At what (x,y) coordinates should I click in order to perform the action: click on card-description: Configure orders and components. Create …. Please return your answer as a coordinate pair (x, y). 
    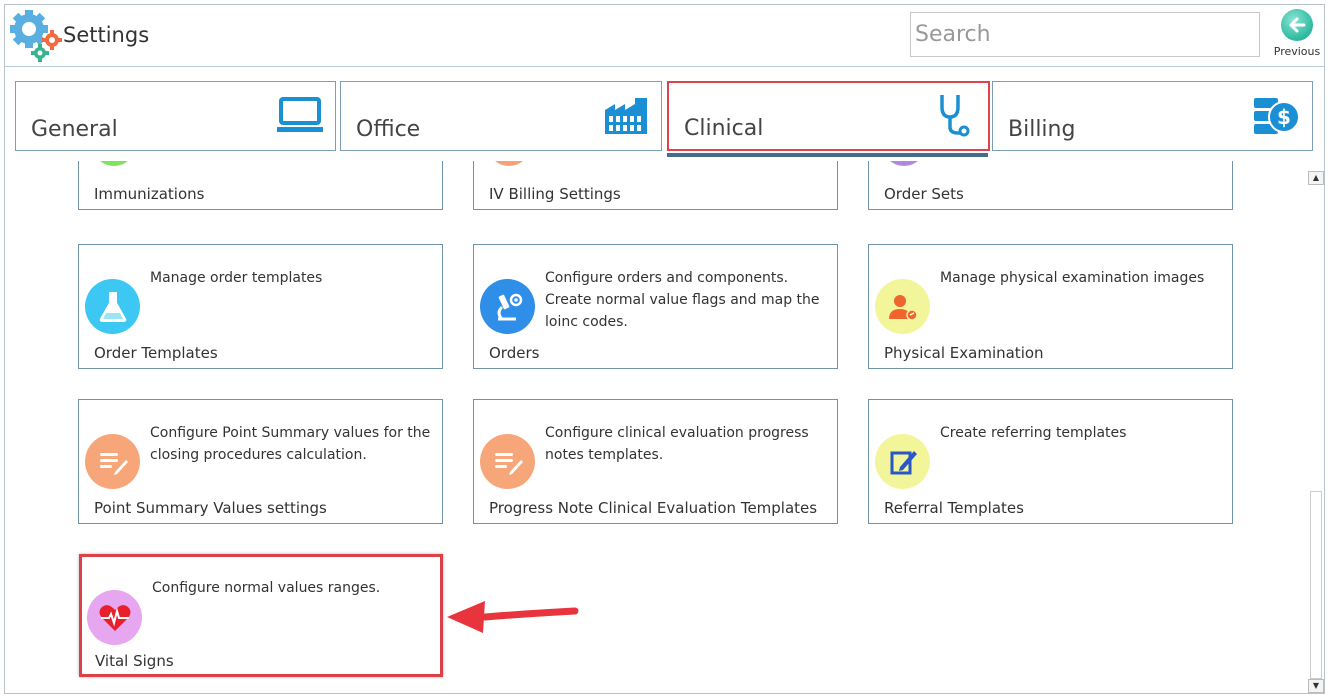
    Looking at the image, I should click on (682, 300).